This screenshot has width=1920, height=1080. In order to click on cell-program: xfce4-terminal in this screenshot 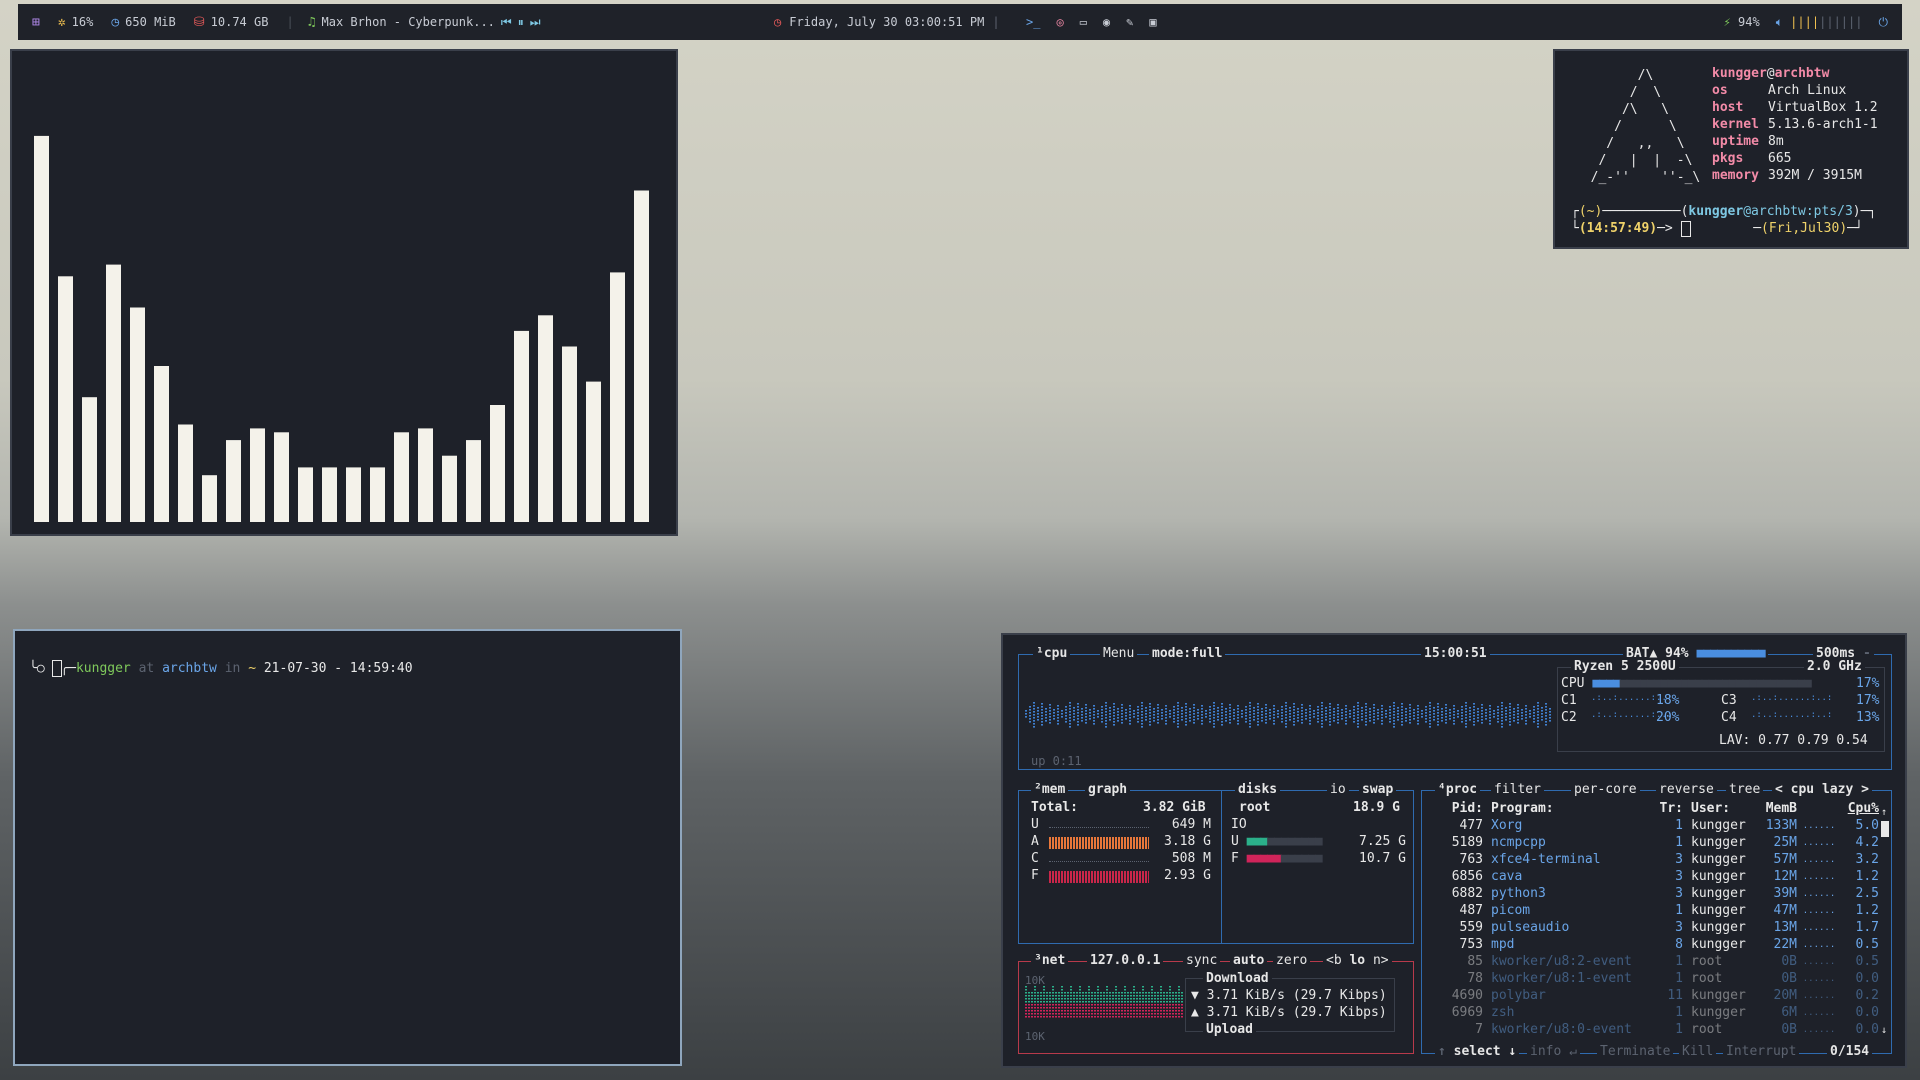, I will do `click(1546, 859)`.